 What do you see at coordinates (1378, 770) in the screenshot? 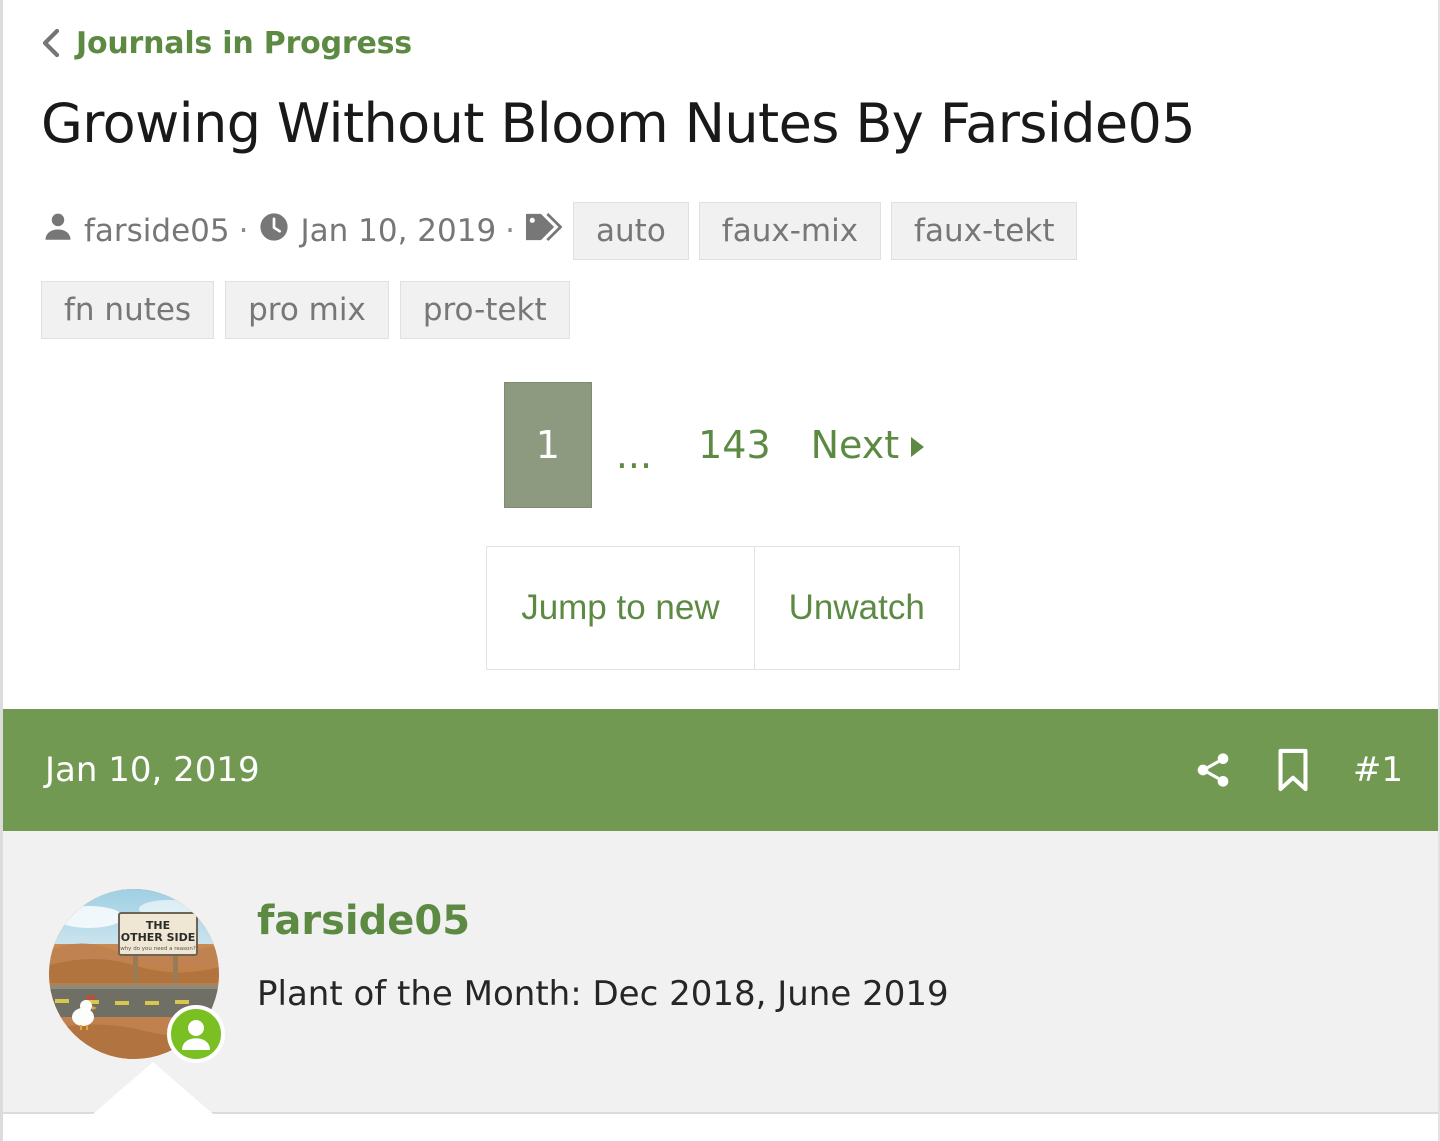
I see `post-number-link: #1` at bounding box center [1378, 770].